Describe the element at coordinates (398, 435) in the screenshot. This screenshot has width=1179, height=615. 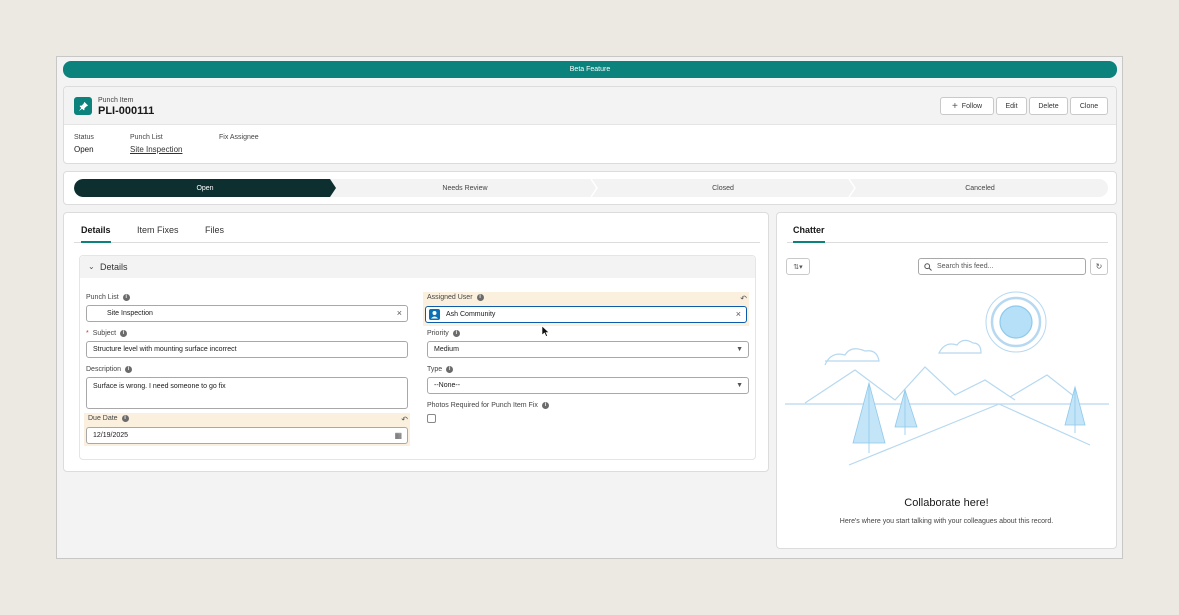
I see `calendar-icon: ▦` at that location.